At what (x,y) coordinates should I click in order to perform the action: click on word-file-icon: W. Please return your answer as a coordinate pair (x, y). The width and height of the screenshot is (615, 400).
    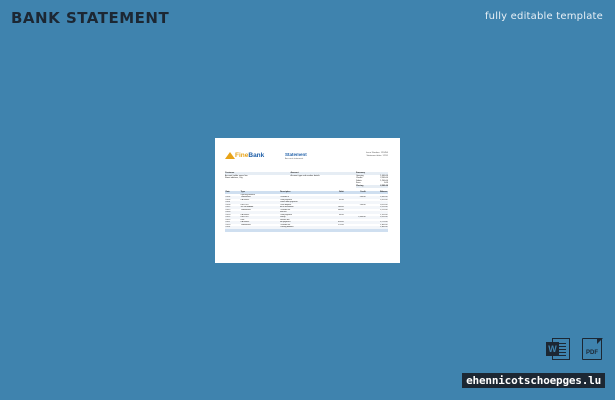
    Looking at the image, I should click on (559, 349).